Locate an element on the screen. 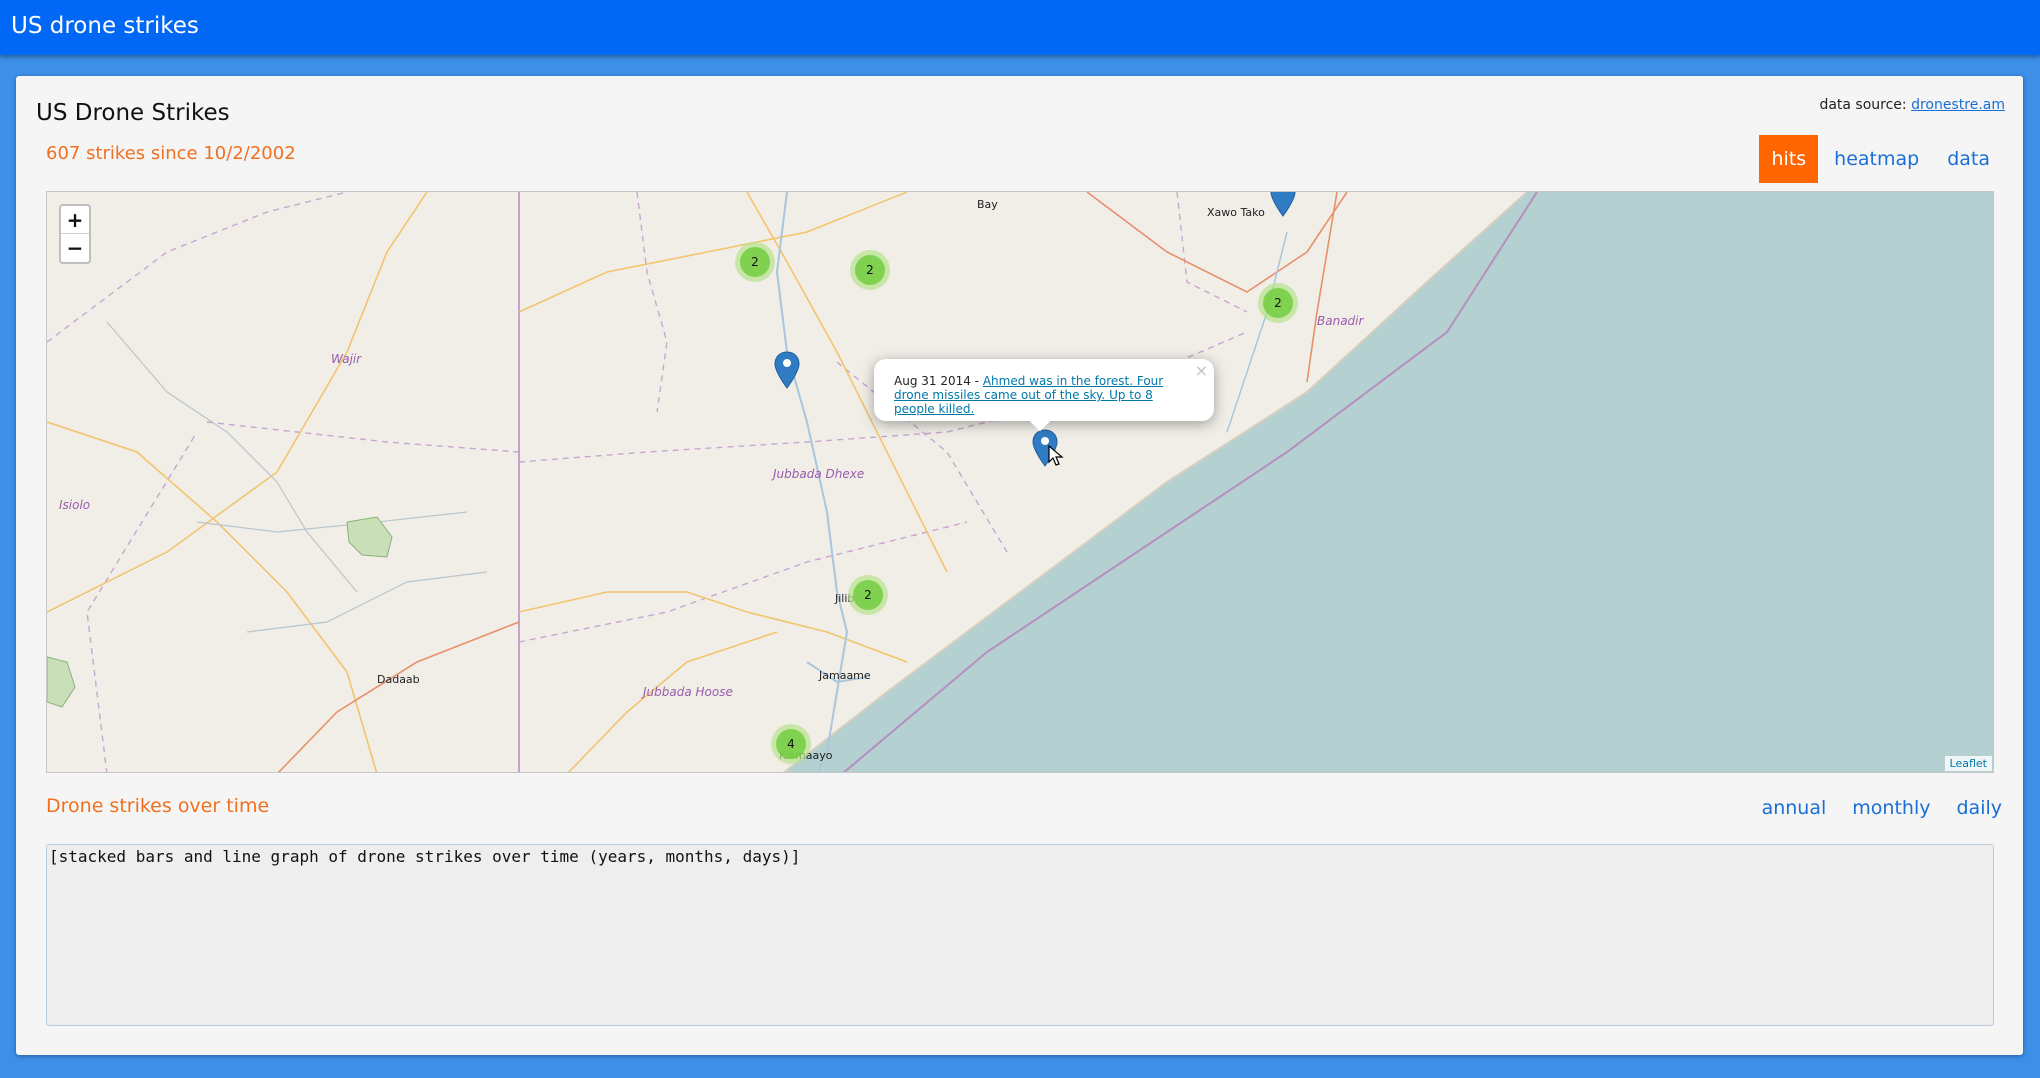 Image resolution: width=2040 pixels, height=1078 pixels. page-title: US Drone Strikes is located at coordinates (133, 113).